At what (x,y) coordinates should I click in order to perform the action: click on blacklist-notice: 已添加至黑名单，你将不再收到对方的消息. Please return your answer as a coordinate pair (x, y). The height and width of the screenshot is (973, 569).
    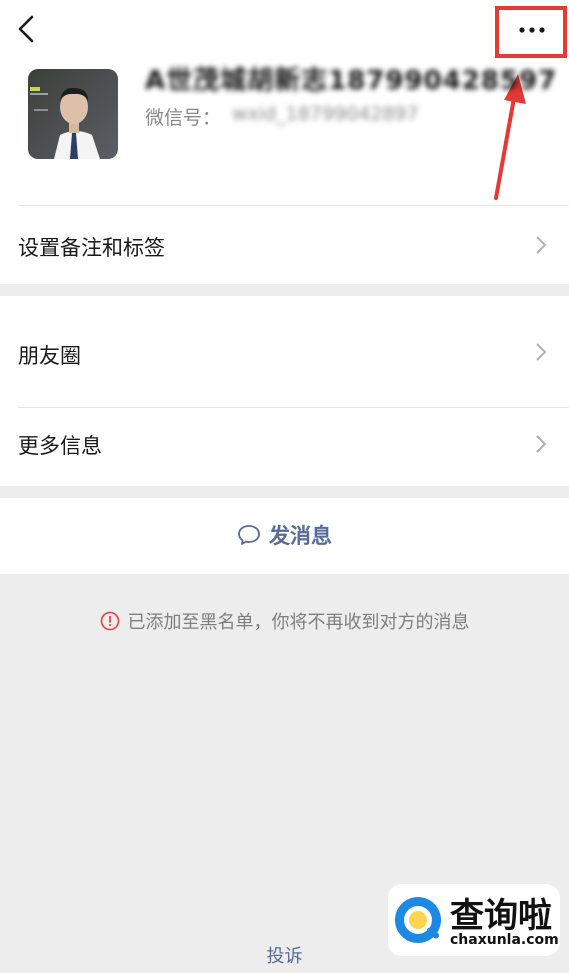
    Looking at the image, I should click on (284, 621).